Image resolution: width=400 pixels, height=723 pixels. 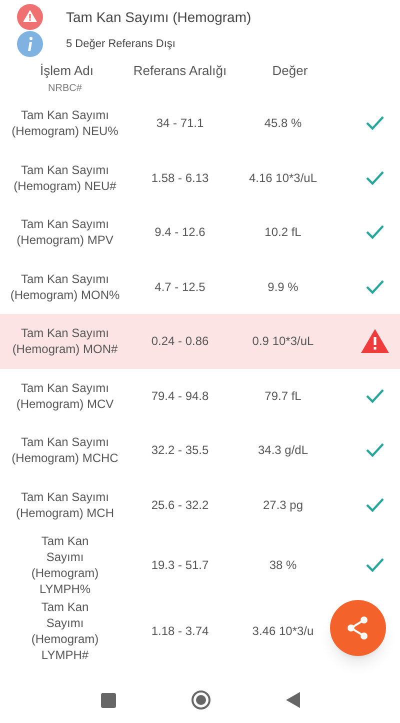 What do you see at coordinates (283, 232) in the screenshot?
I see `table-cell-text: 10.2 fL` at bounding box center [283, 232].